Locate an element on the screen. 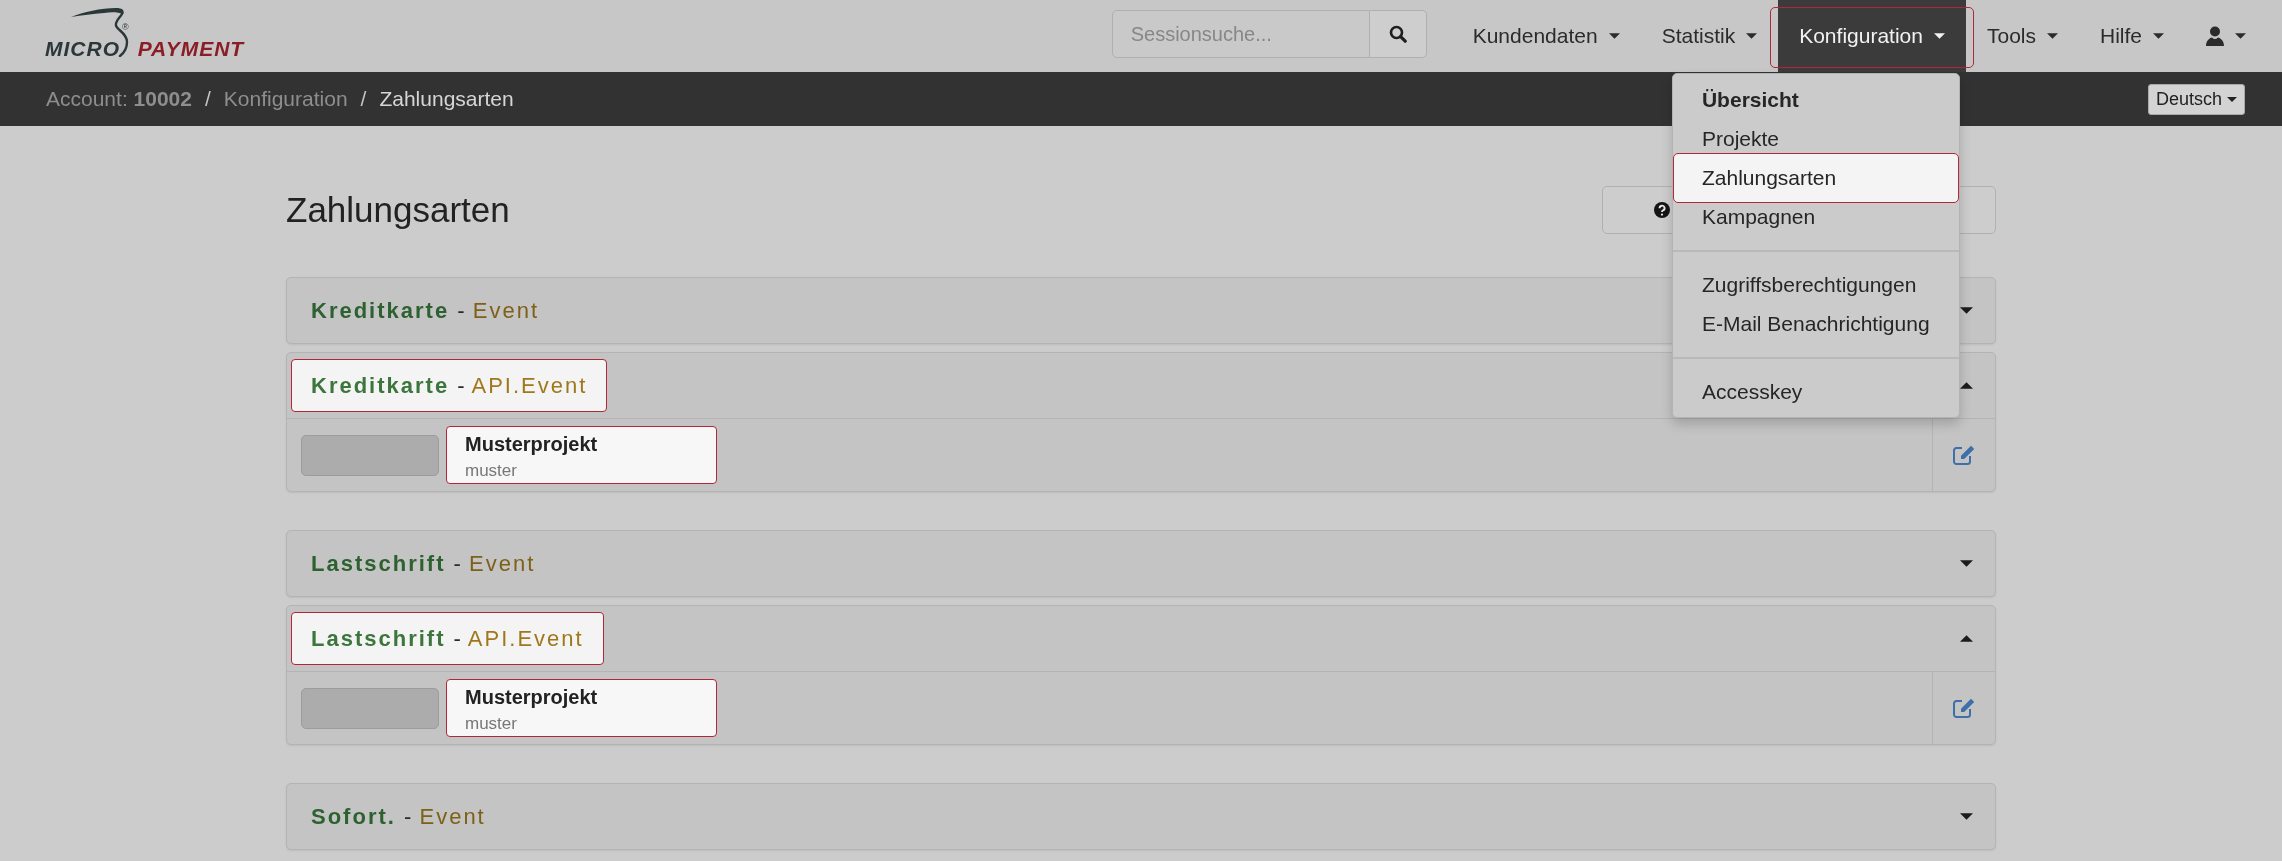 The image size is (2282, 861). panel-title: Kreditkarte - Event is located at coordinates (425, 310).